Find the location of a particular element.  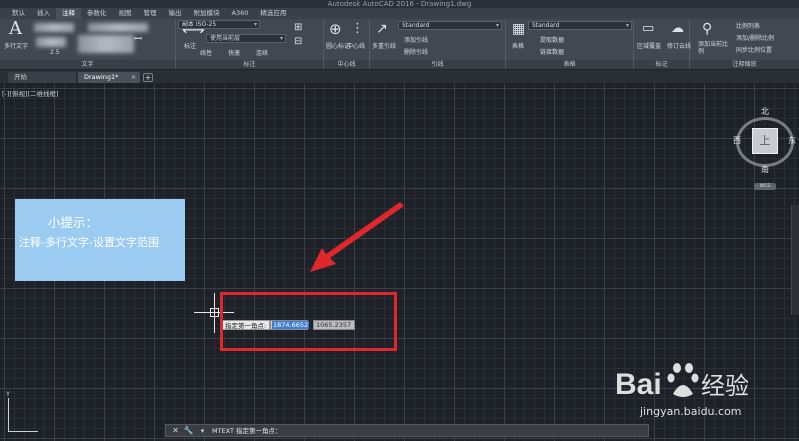

scale-panel: ⚲ 添加当前比例 比例列表 添加/删除比例 同步比例位置 注释缩放 is located at coordinates (744, 44).